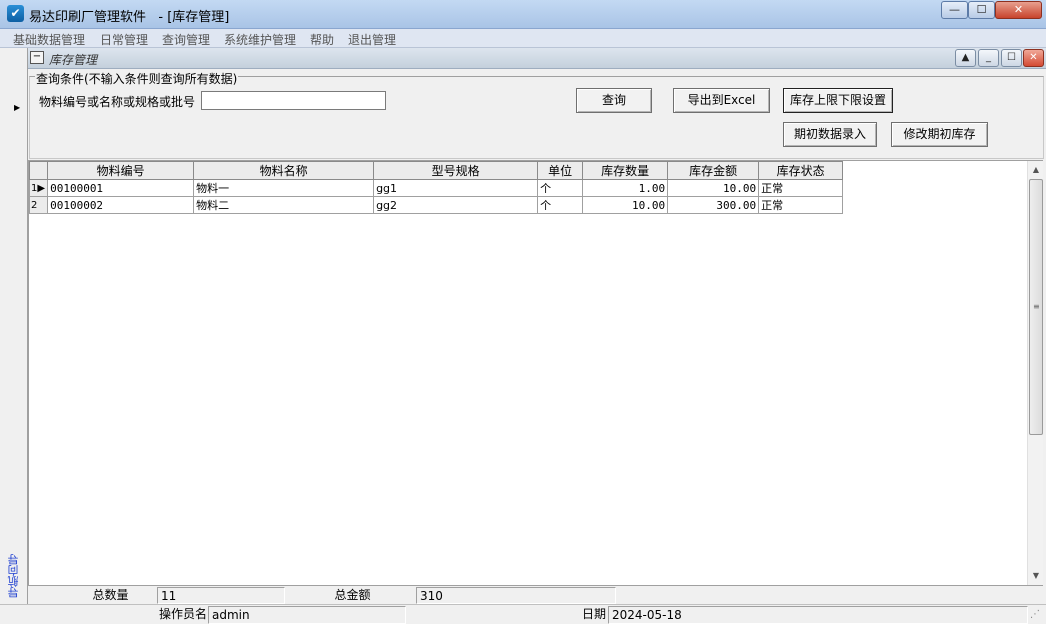 This screenshot has height=624, width=1046. I want to click on row-indicator: 2, so click(38, 205).